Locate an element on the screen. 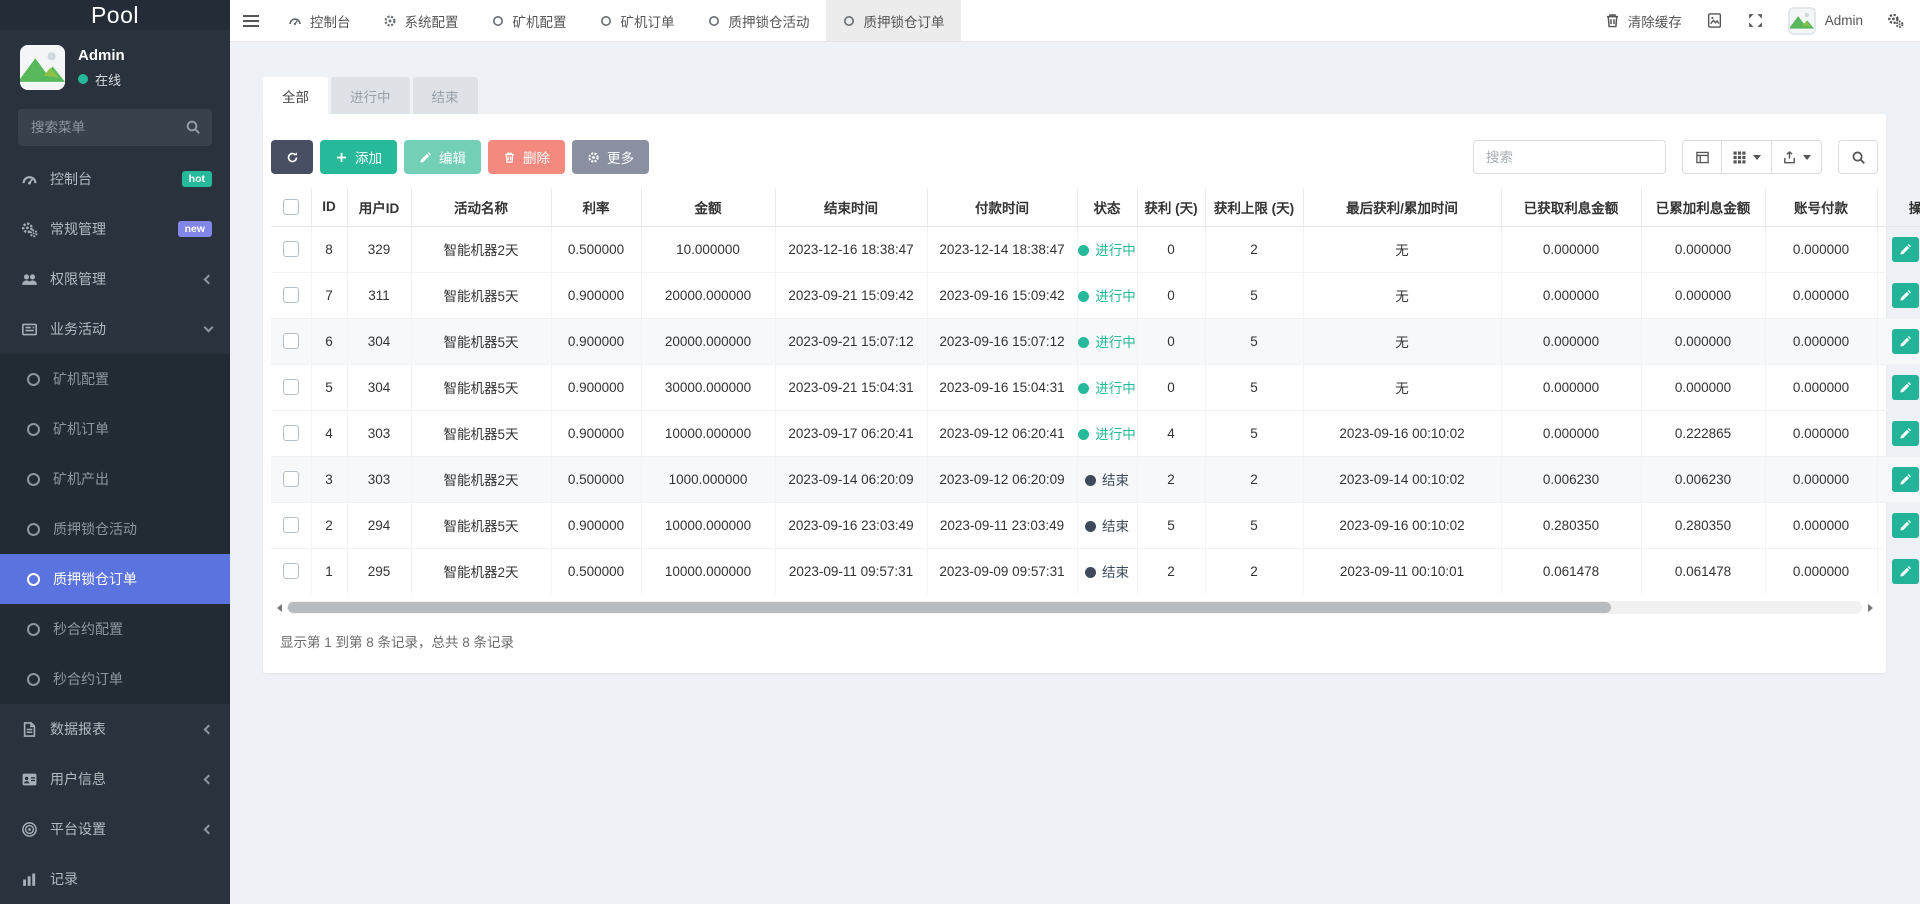 Image resolution: width=1920 pixels, height=904 pixels. scrollbar-thumb is located at coordinates (949, 607).